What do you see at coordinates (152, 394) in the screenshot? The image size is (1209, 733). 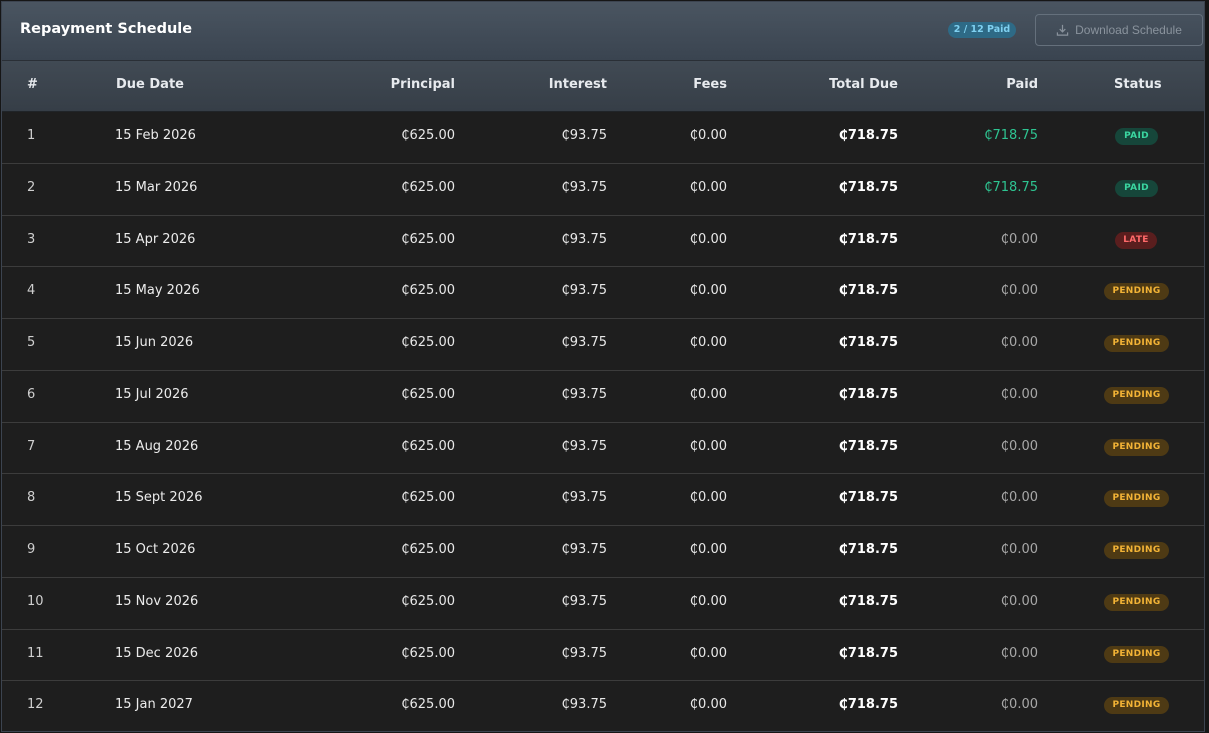 I see `due-date: 15 Jul 2026` at bounding box center [152, 394].